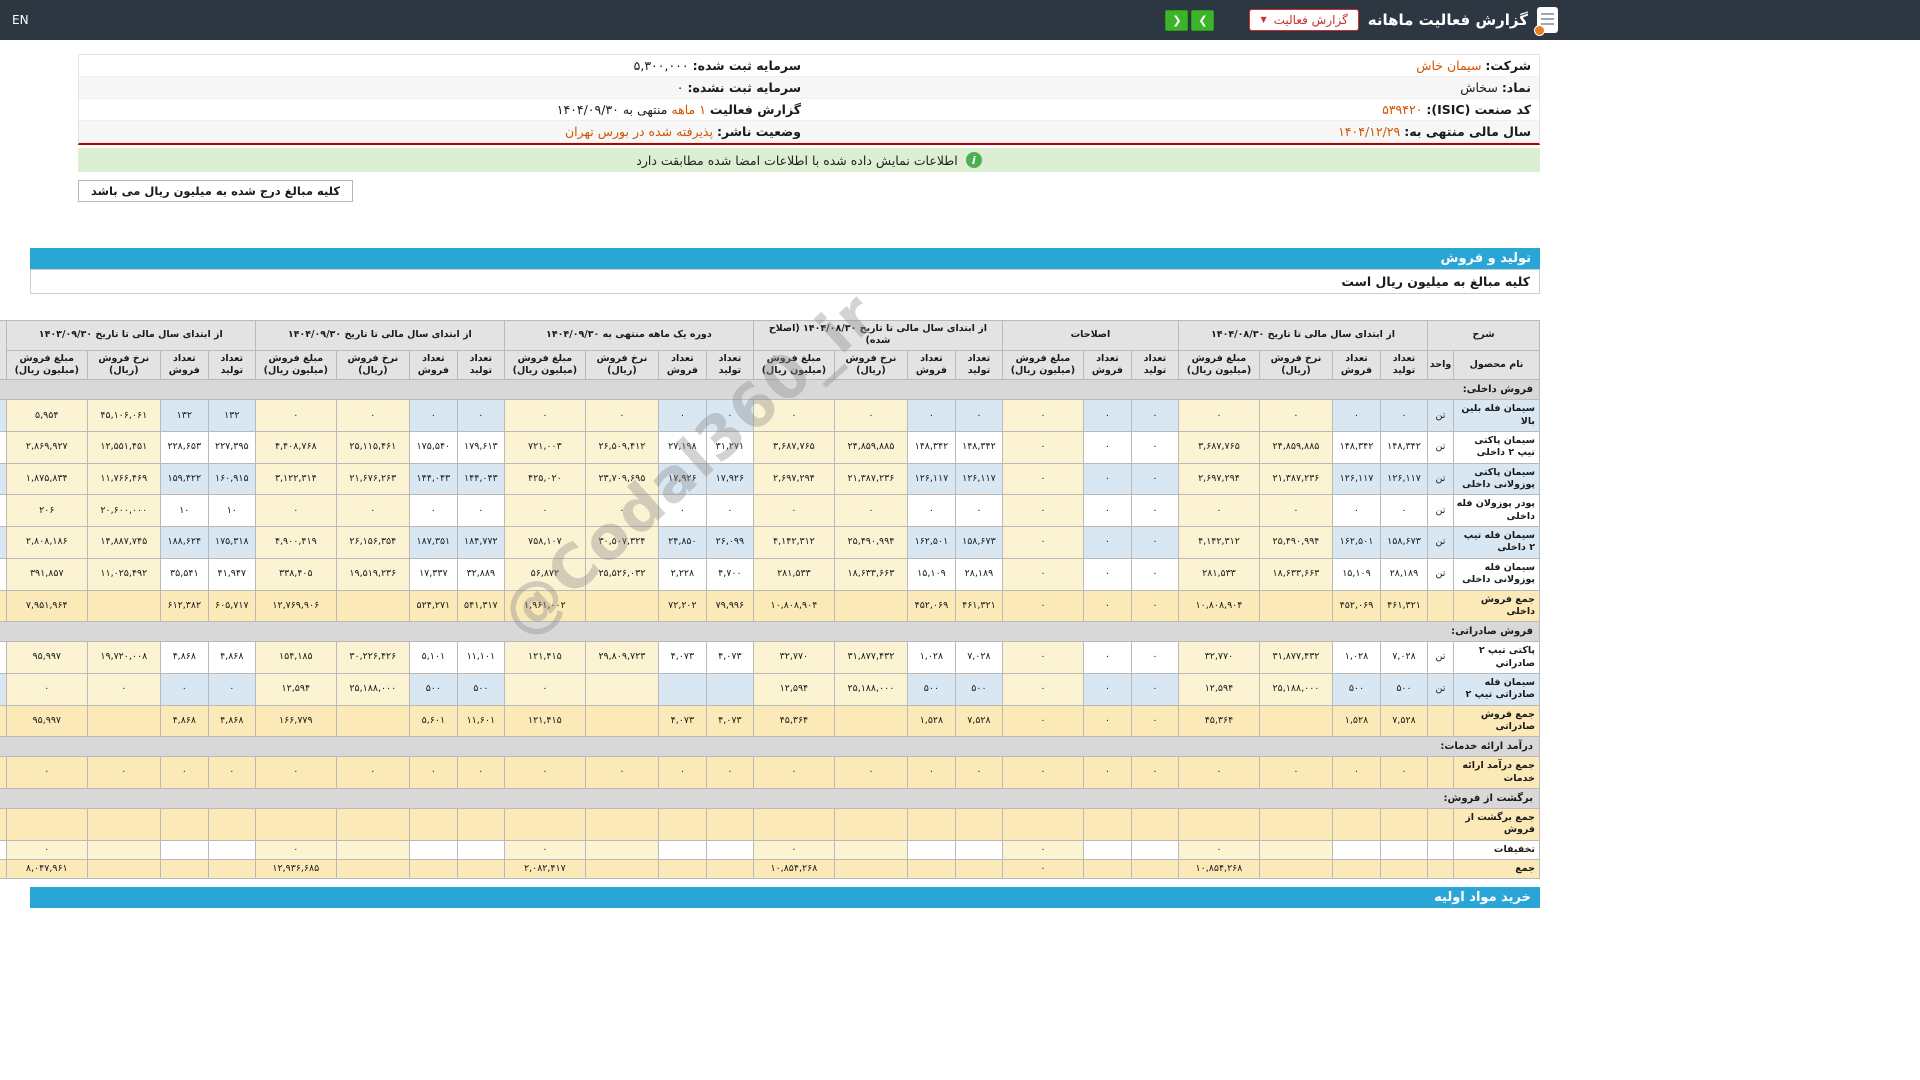 The width and height of the screenshot is (1920, 1080). I want to click on value-cell-ytd-sold: ۱۸۷,۳۵۱, so click(433, 542).